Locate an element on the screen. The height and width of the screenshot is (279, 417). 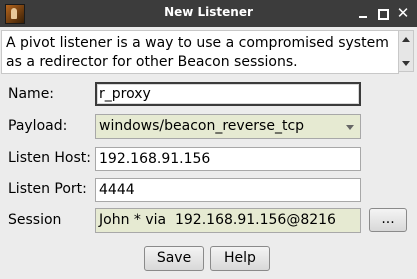
save-button: Save is located at coordinates (174, 258).